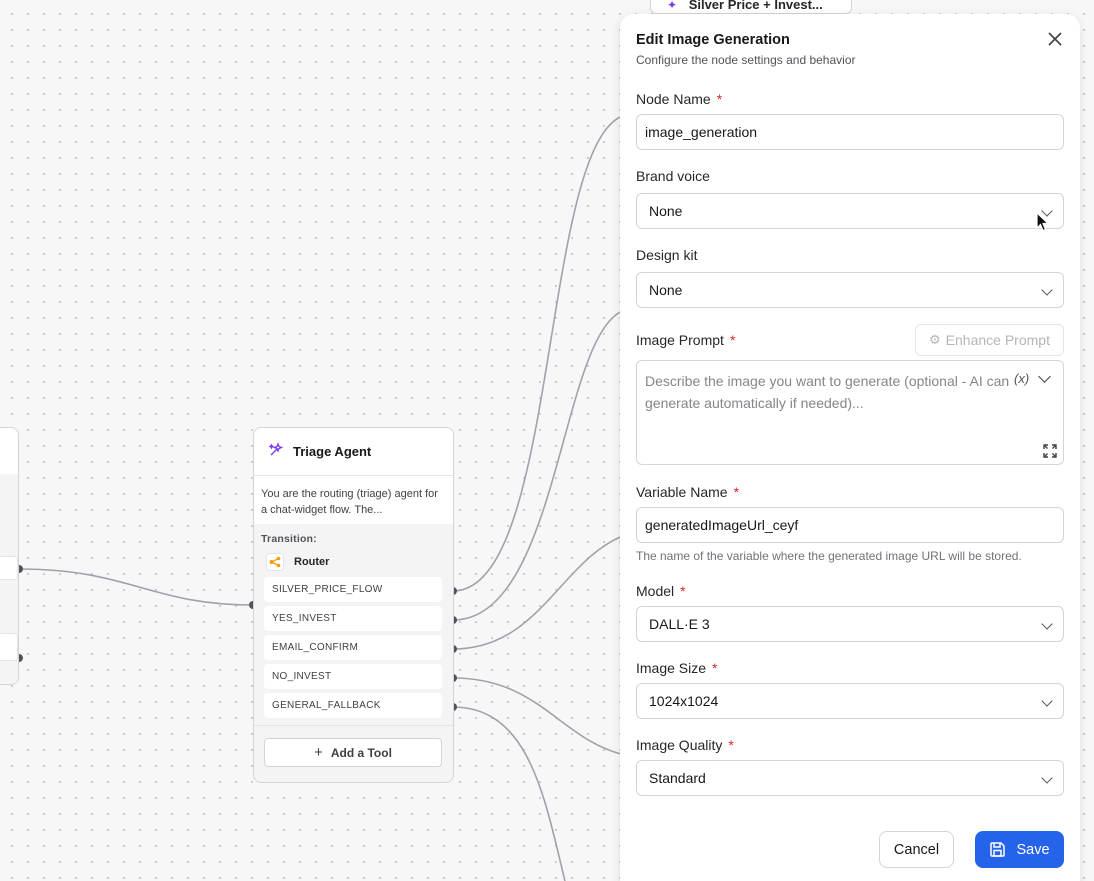 Image resolution: width=1094 pixels, height=881 pixels. I want to click on route-item: EMAIL_CONFIRM, so click(353, 647).